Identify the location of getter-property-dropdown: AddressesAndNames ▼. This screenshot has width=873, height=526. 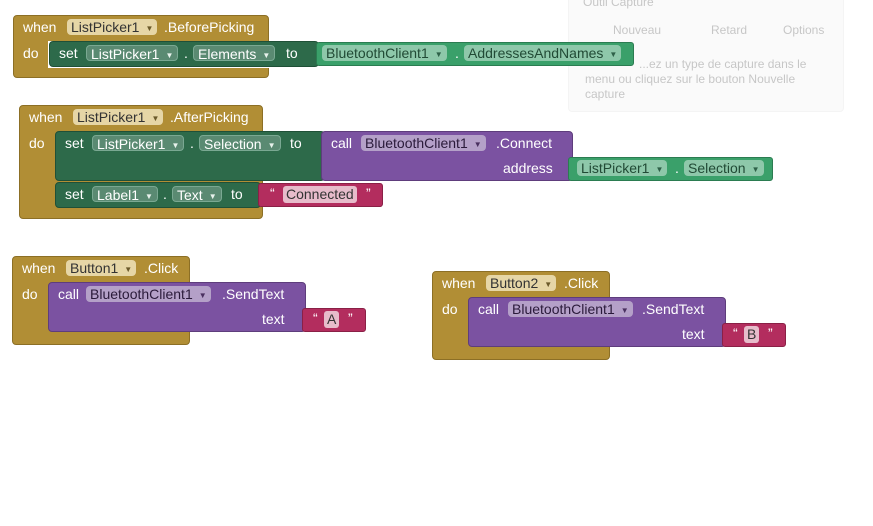
(543, 53).